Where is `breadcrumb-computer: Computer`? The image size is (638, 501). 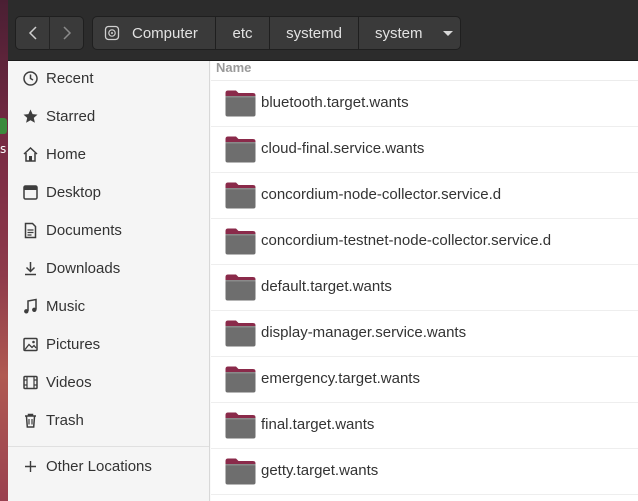
breadcrumb-computer: Computer is located at coordinates (154, 33).